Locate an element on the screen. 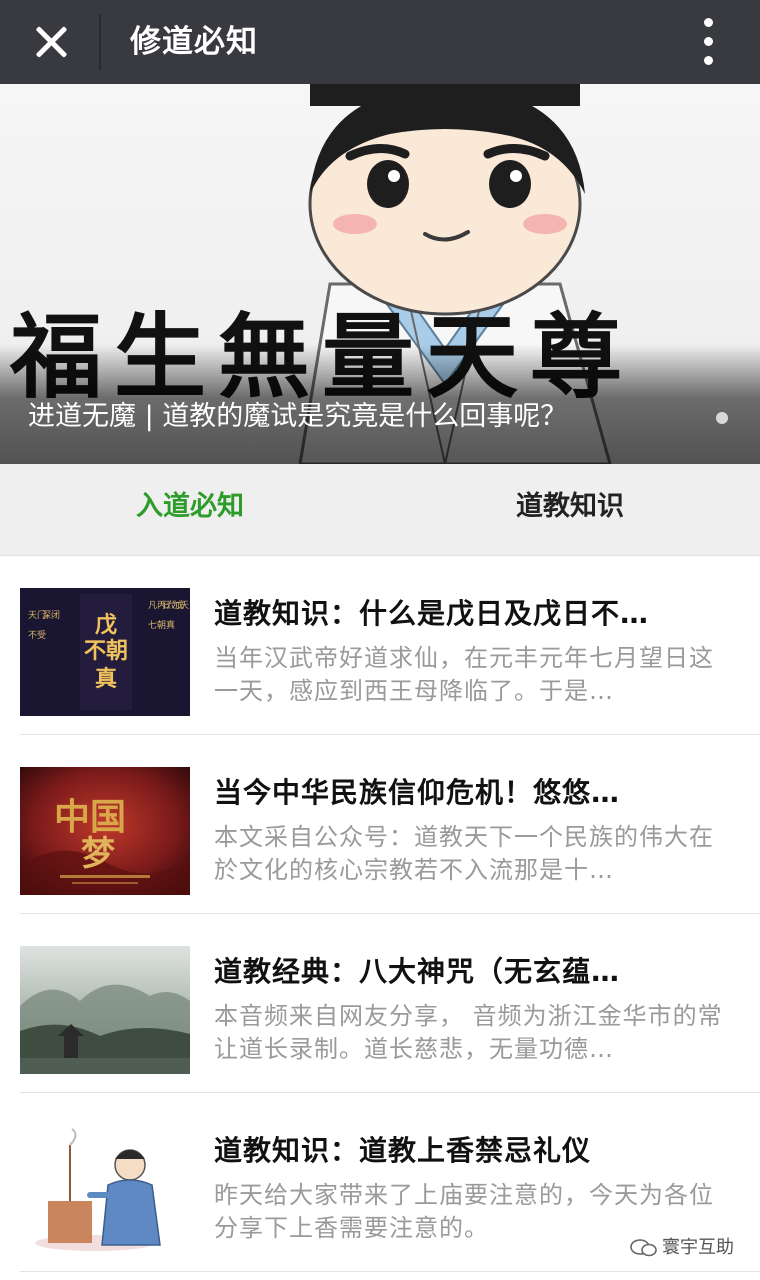 Image resolution: width=760 pixels, height=1280 pixels. tab-rudao-bizhi: 入道必知 is located at coordinates (190, 510).